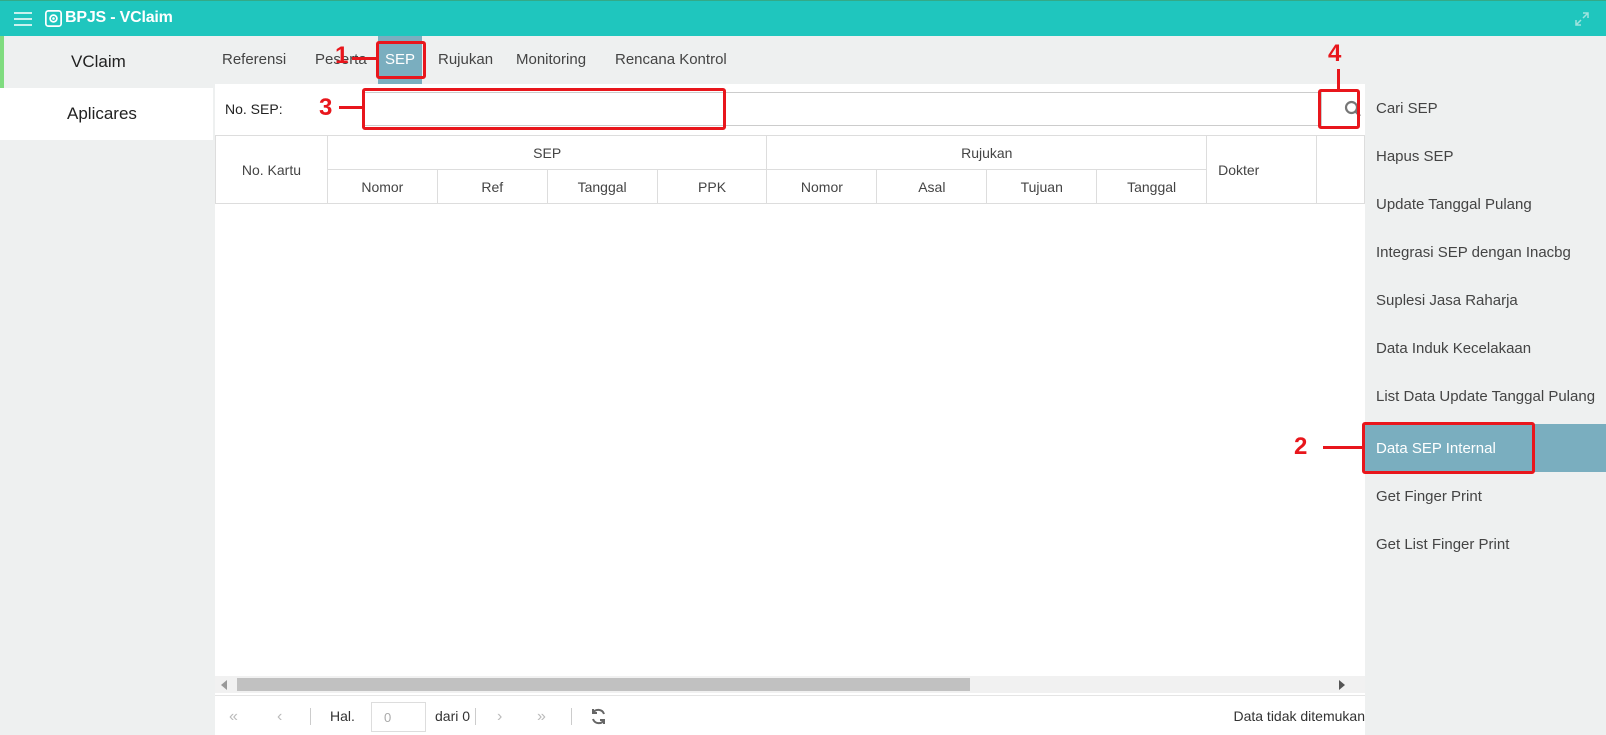  I want to click on hamburger-menu-icon, so click(23, 19).